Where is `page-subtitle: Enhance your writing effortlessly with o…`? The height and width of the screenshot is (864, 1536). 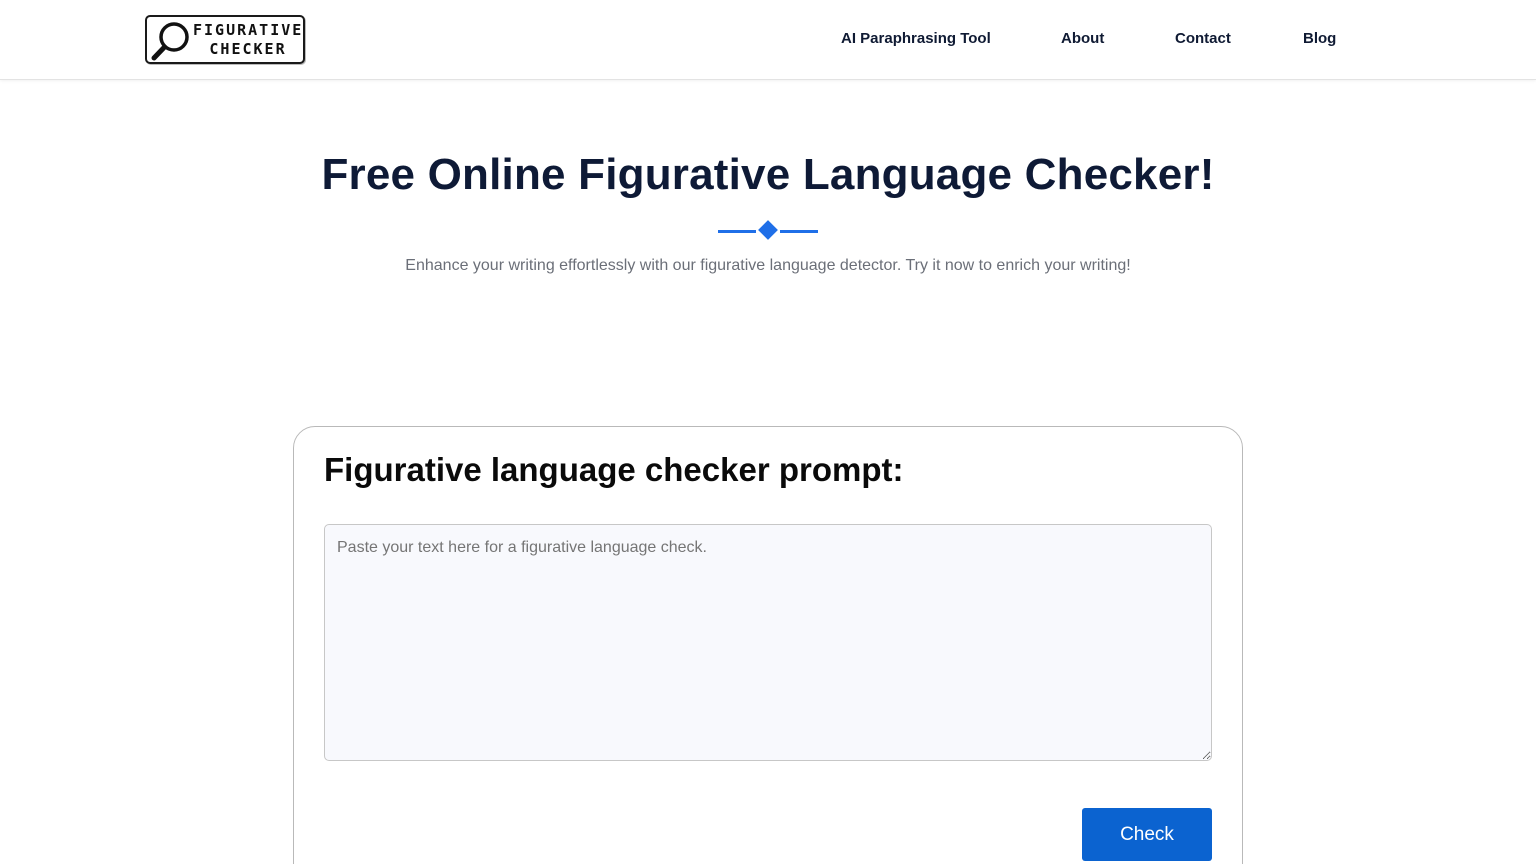
page-subtitle: Enhance your writing effortlessly with o… is located at coordinates (768, 265).